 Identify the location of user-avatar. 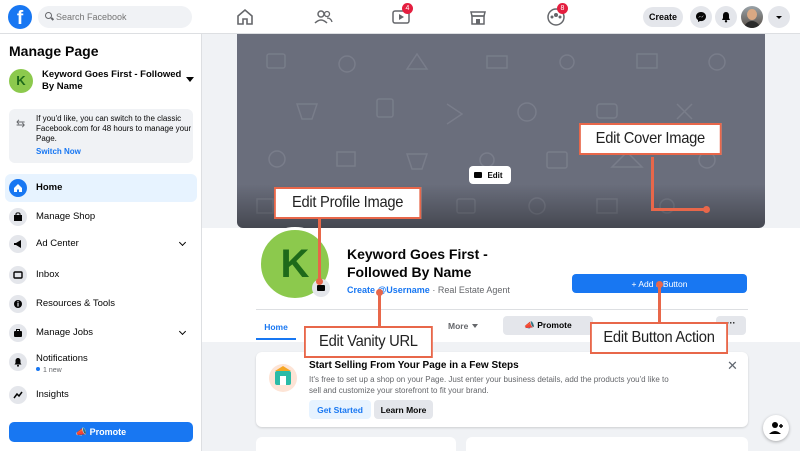
(752, 17).